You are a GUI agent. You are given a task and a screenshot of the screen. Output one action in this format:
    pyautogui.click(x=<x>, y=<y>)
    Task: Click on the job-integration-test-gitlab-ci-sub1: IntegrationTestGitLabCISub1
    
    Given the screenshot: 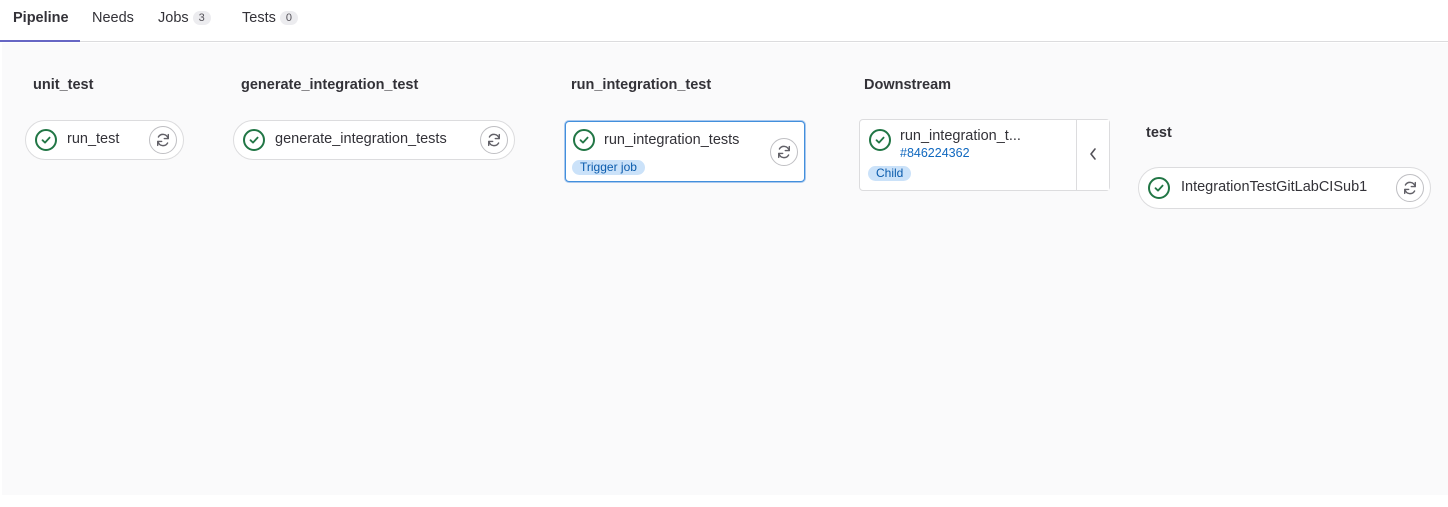 What is the action you would take?
    pyautogui.click(x=1284, y=188)
    